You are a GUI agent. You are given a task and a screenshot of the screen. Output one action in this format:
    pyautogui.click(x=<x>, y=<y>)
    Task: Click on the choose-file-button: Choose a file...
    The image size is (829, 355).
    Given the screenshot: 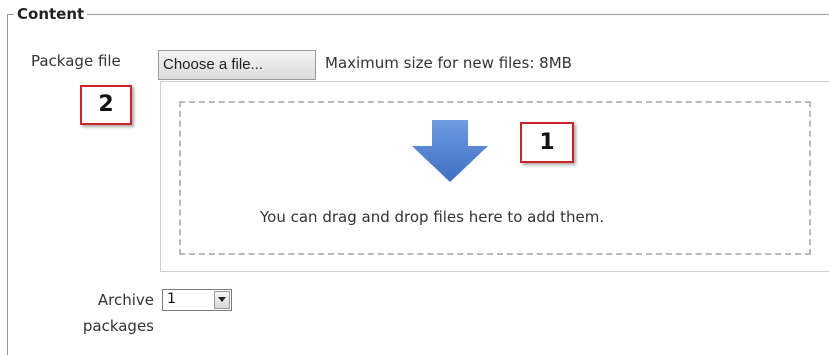 What is the action you would take?
    pyautogui.click(x=237, y=65)
    